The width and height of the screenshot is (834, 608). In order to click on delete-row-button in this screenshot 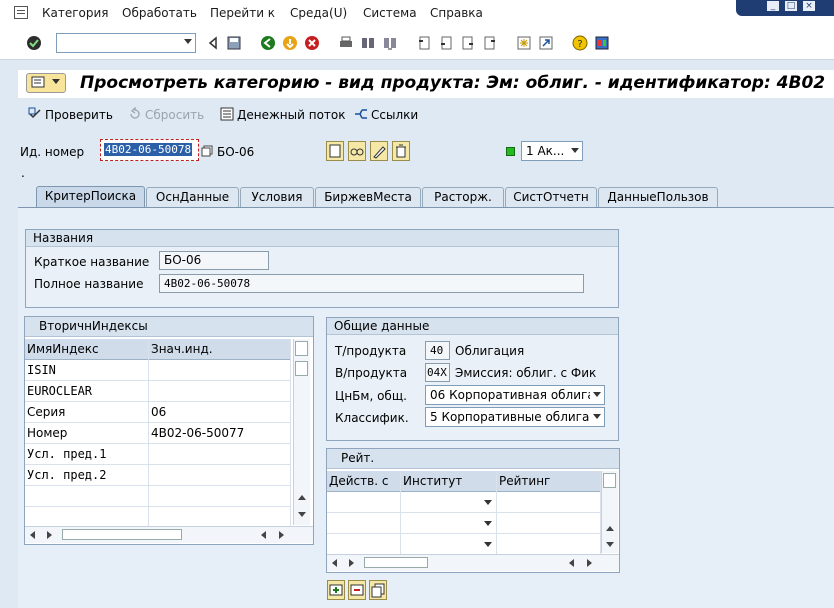, I will do `click(357, 590)`.